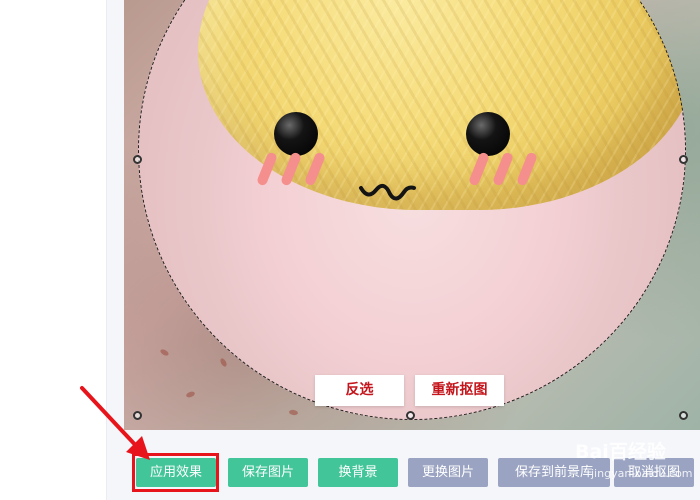 This screenshot has width=700, height=500. Describe the element at coordinates (359, 390) in the screenshot. I see `invert-selection-button: 反选` at that location.